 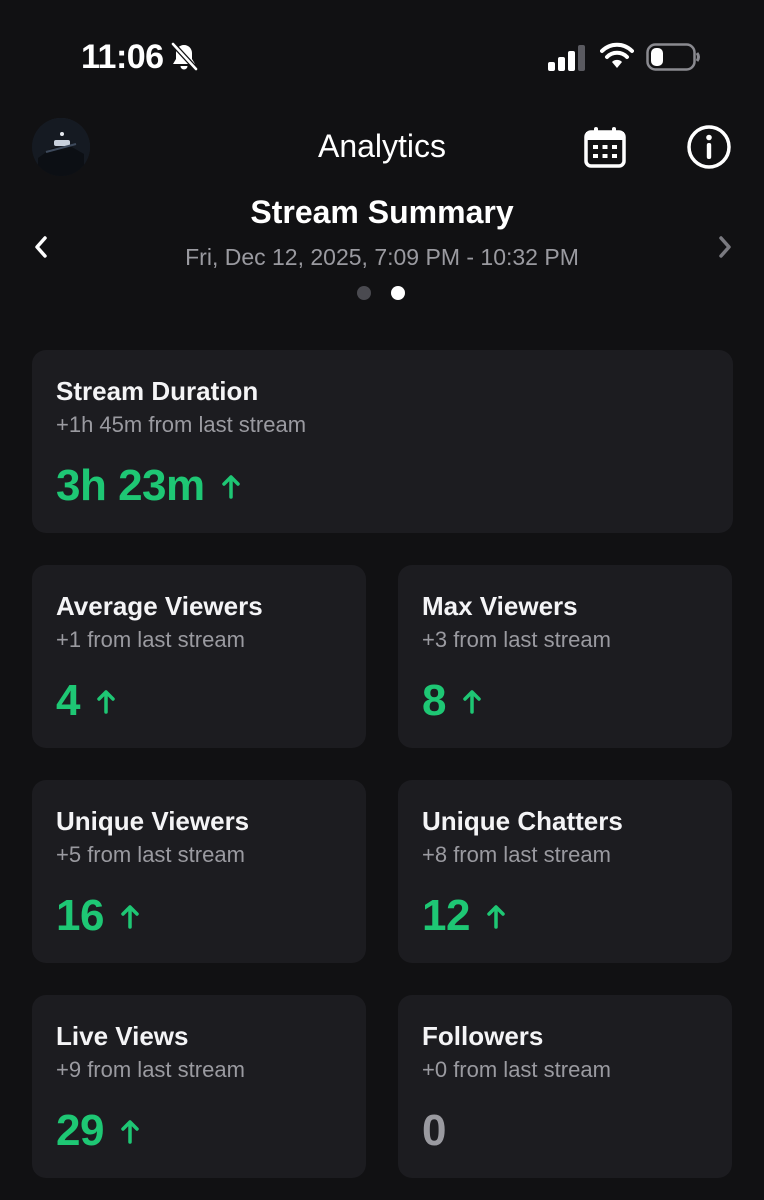 I want to click on page-dot-2-active, so click(x=398, y=293).